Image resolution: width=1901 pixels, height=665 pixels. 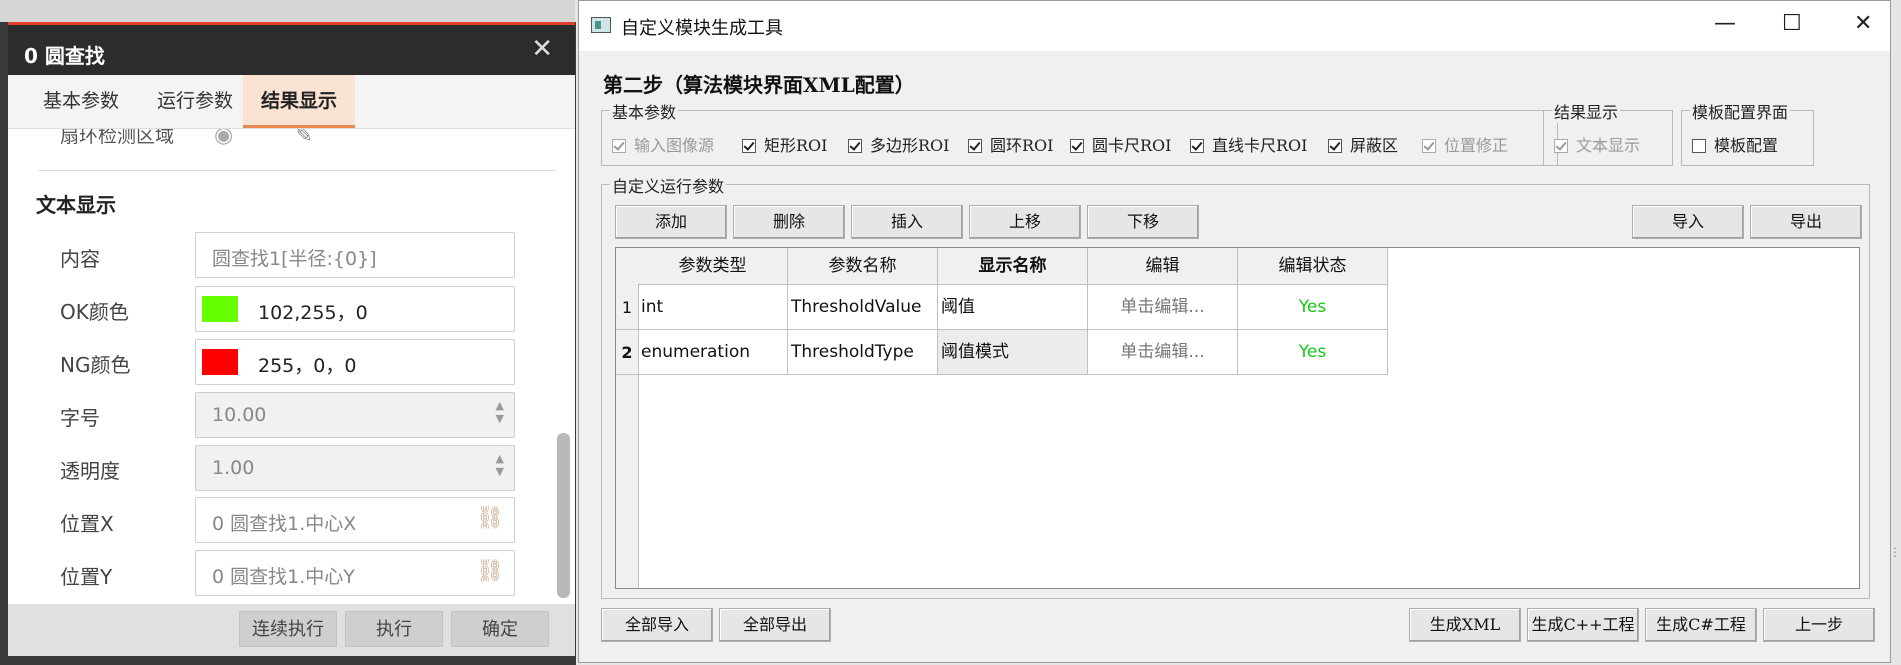 I want to click on delete-button: 删除, so click(x=789, y=222).